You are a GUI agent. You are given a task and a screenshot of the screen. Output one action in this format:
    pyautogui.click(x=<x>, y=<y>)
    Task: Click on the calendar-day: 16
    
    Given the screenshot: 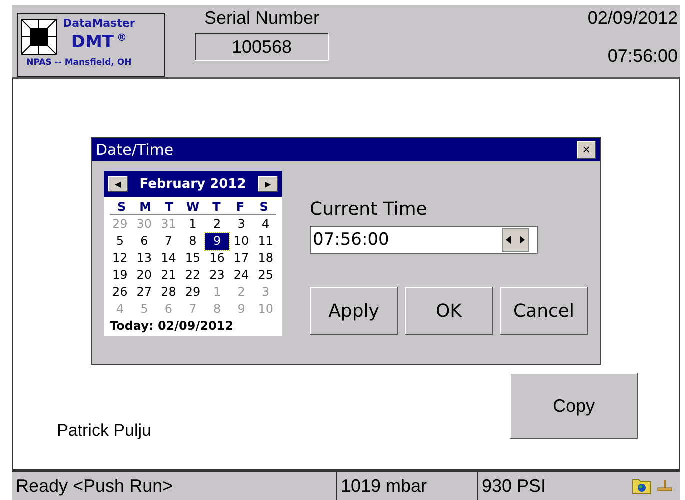 What is the action you would take?
    pyautogui.click(x=217, y=258)
    